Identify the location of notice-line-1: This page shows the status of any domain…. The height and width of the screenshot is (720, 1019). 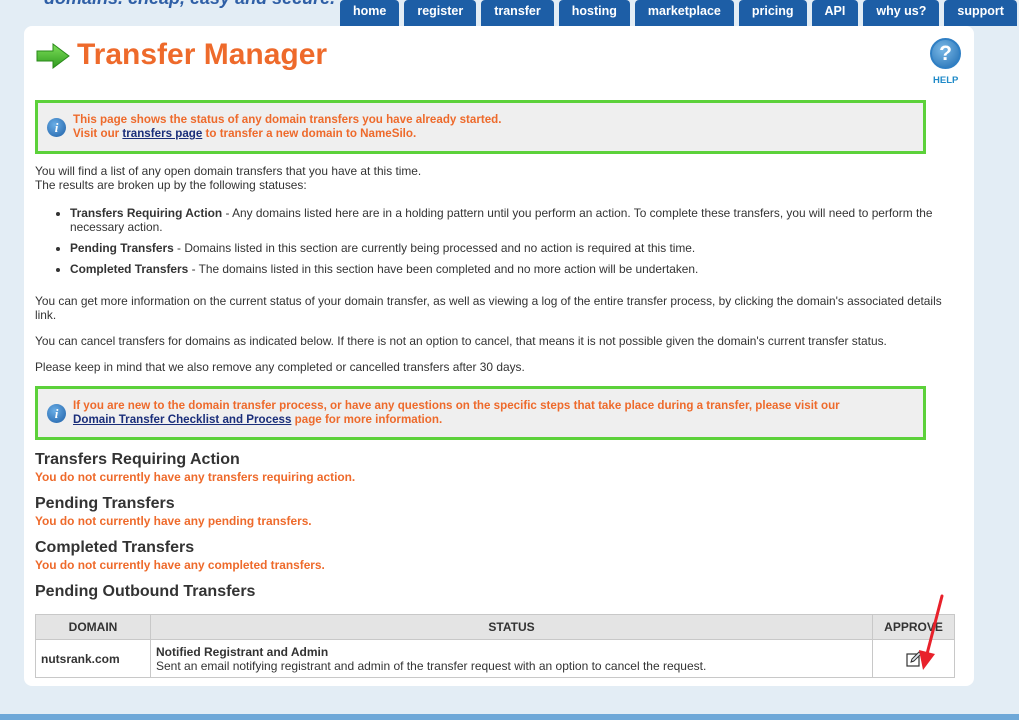
(287, 119).